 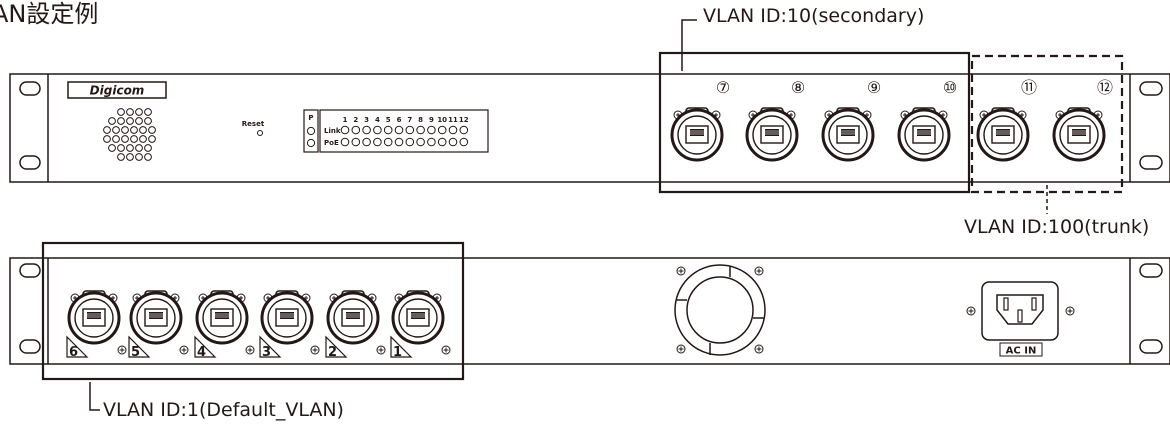 I want to click on led-number-label: 5, so click(x=388, y=120).